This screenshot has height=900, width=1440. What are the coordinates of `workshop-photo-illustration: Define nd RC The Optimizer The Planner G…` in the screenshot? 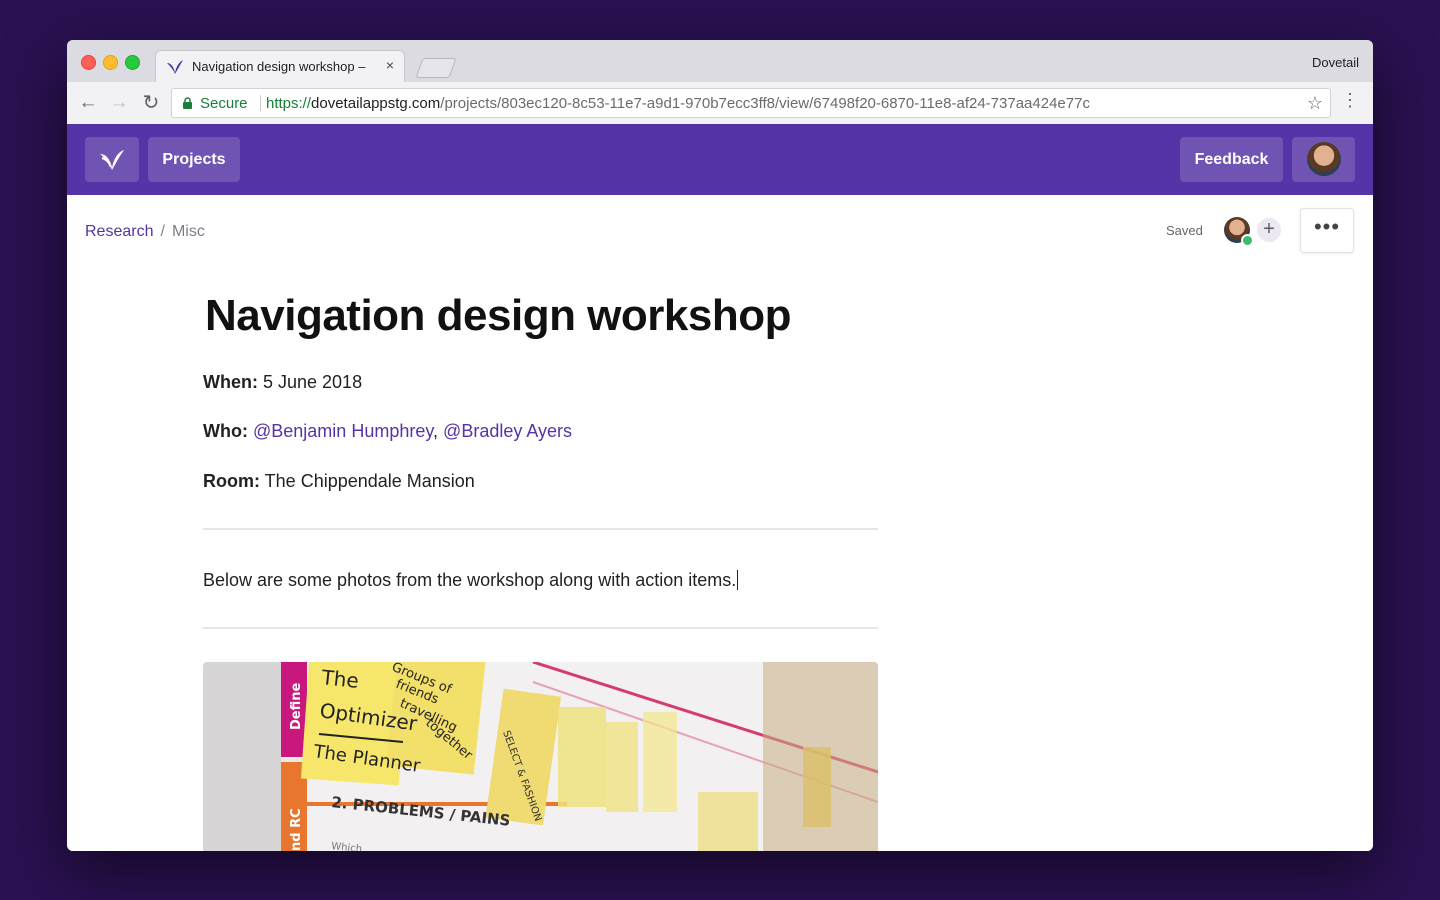 It's located at (540, 756).